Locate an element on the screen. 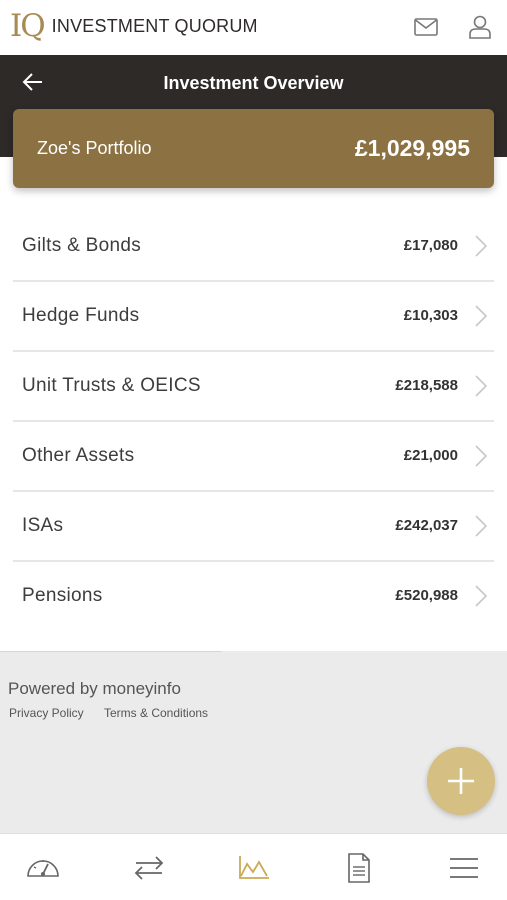 This screenshot has height=900, width=507. add-button is located at coordinates (461, 781).